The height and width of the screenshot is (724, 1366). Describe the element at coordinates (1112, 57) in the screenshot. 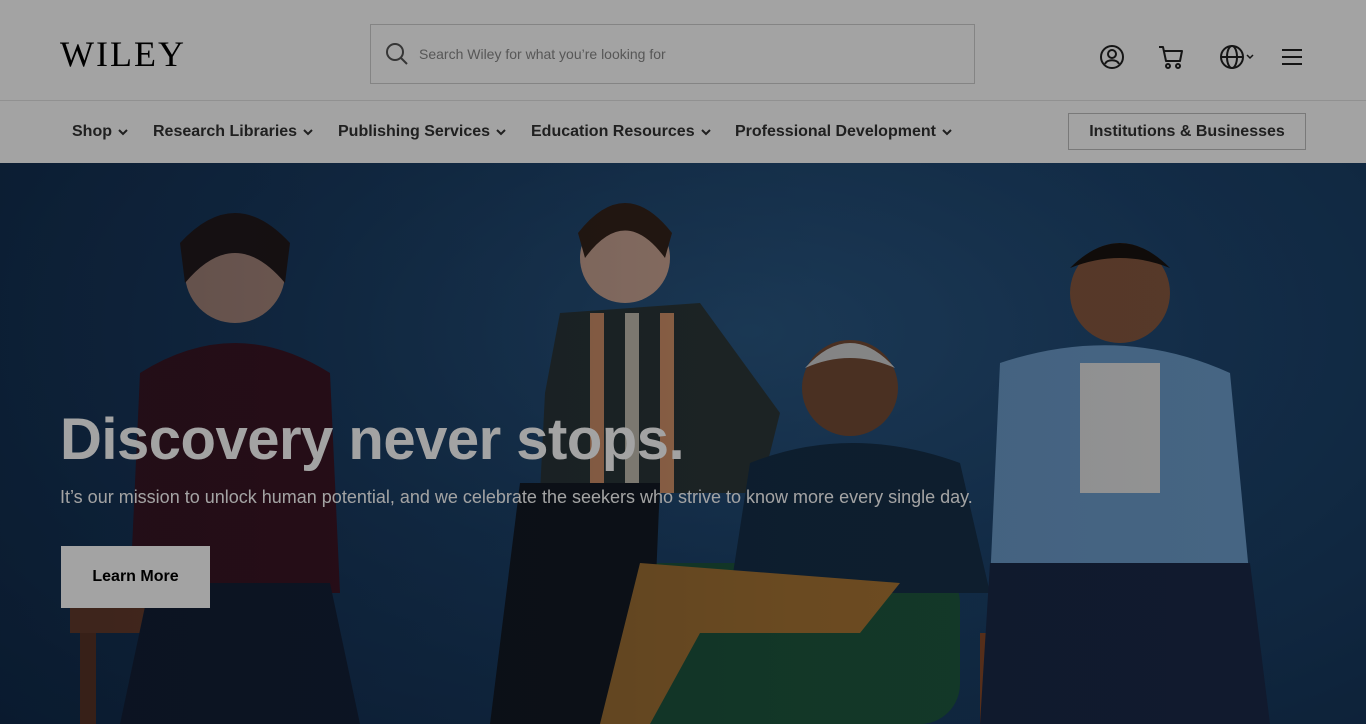

I see `account-icon` at that location.